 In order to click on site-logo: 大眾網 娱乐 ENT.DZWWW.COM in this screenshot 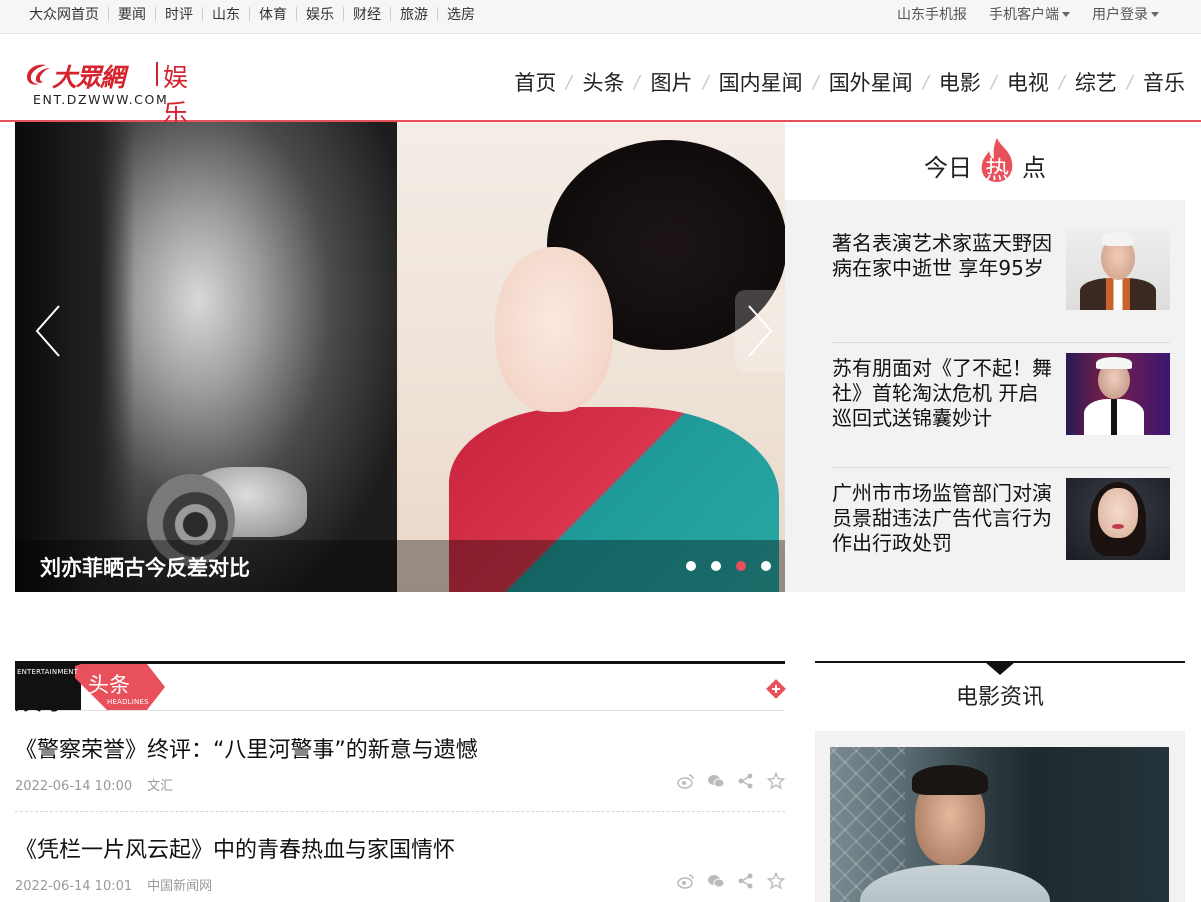, I will do `click(114, 92)`.